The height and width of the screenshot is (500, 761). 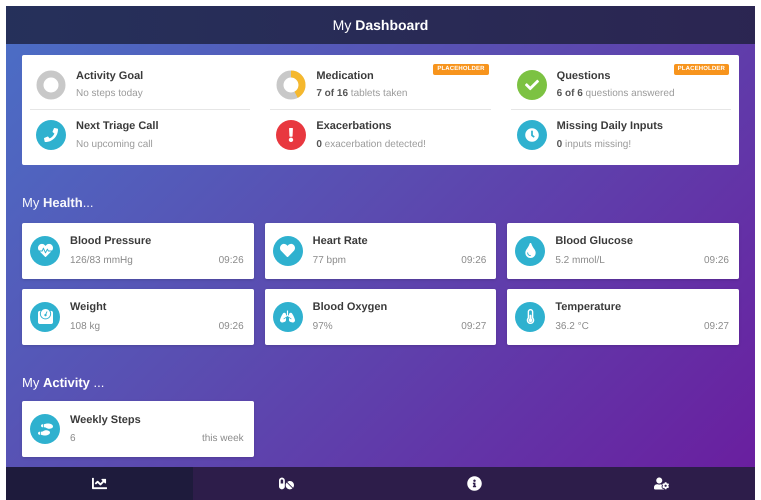 I want to click on user-settings-icon, so click(x=661, y=483).